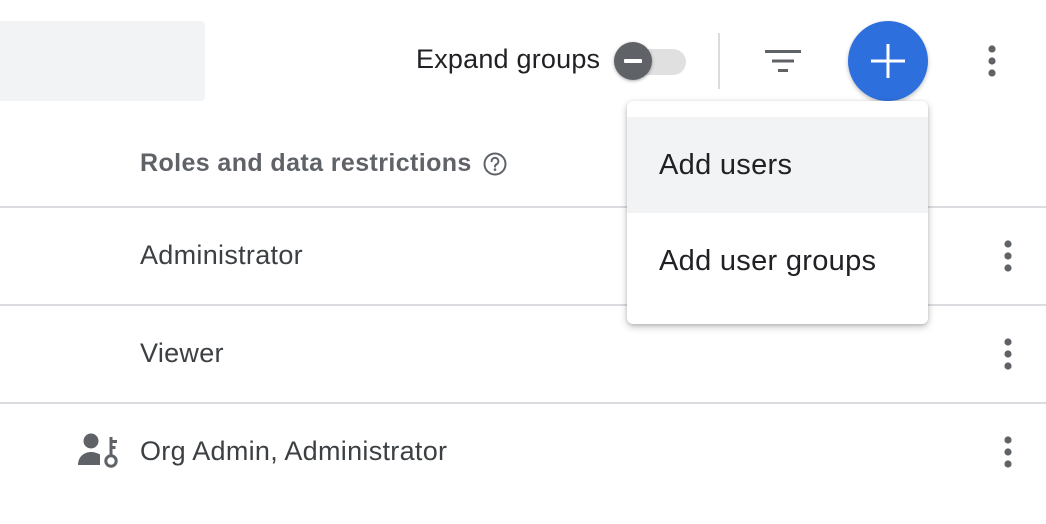 This screenshot has width=1046, height=524. Describe the element at coordinates (221, 255) in the screenshot. I see `row-roles-text: Administrator` at that location.